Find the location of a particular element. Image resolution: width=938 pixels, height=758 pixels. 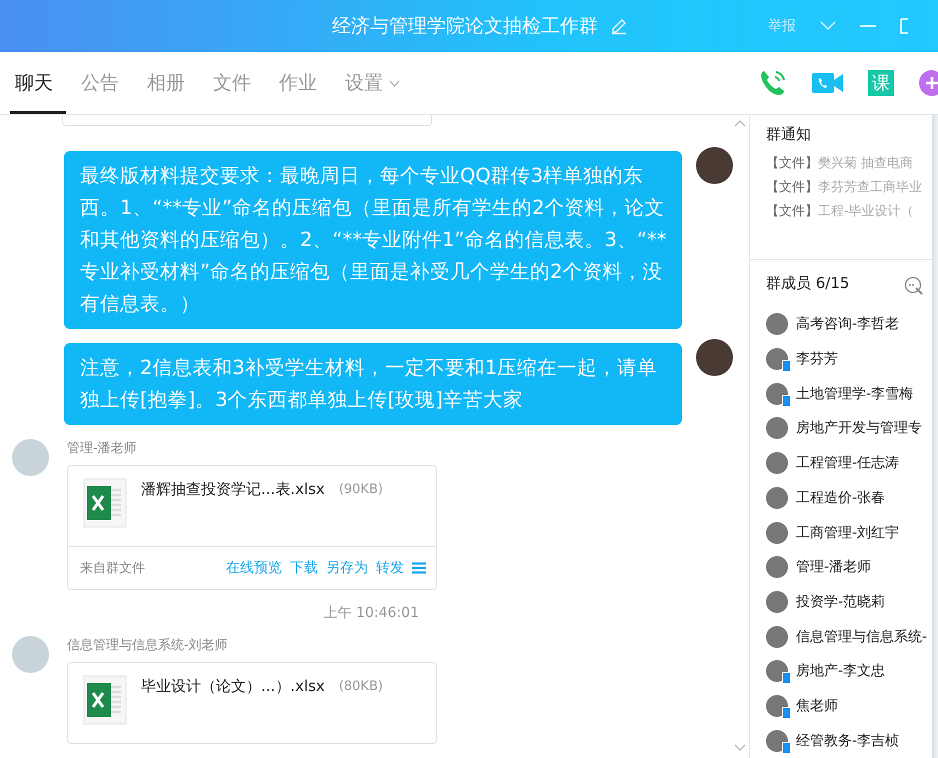

chevron-down-icon is located at coordinates (828, 26).